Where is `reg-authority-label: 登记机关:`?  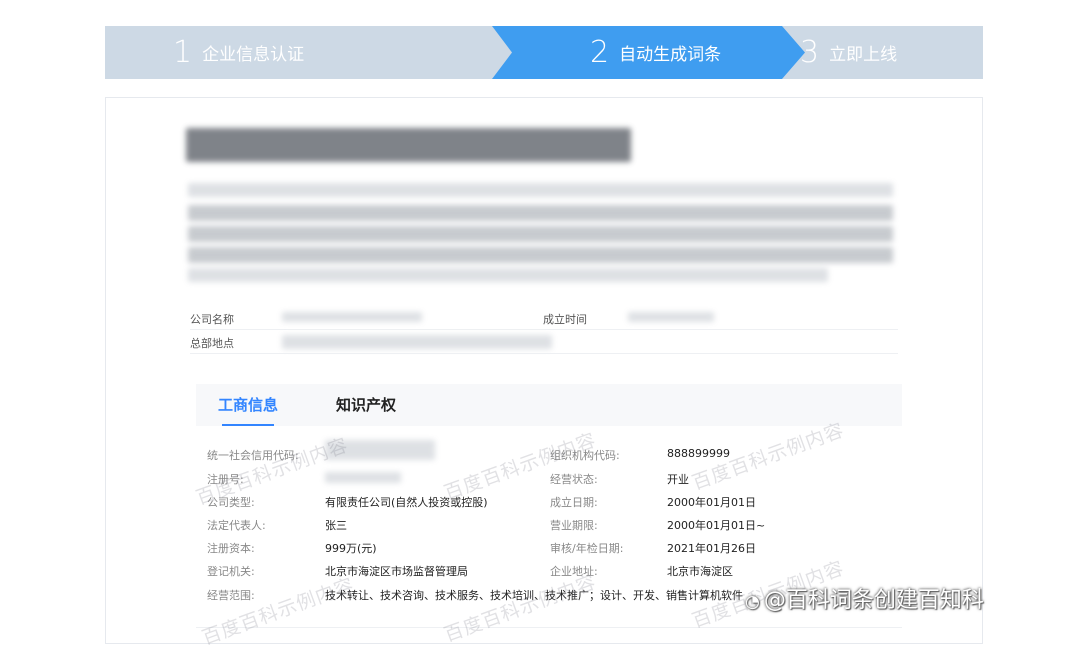 reg-authority-label: 登记机关: is located at coordinates (231, 571).